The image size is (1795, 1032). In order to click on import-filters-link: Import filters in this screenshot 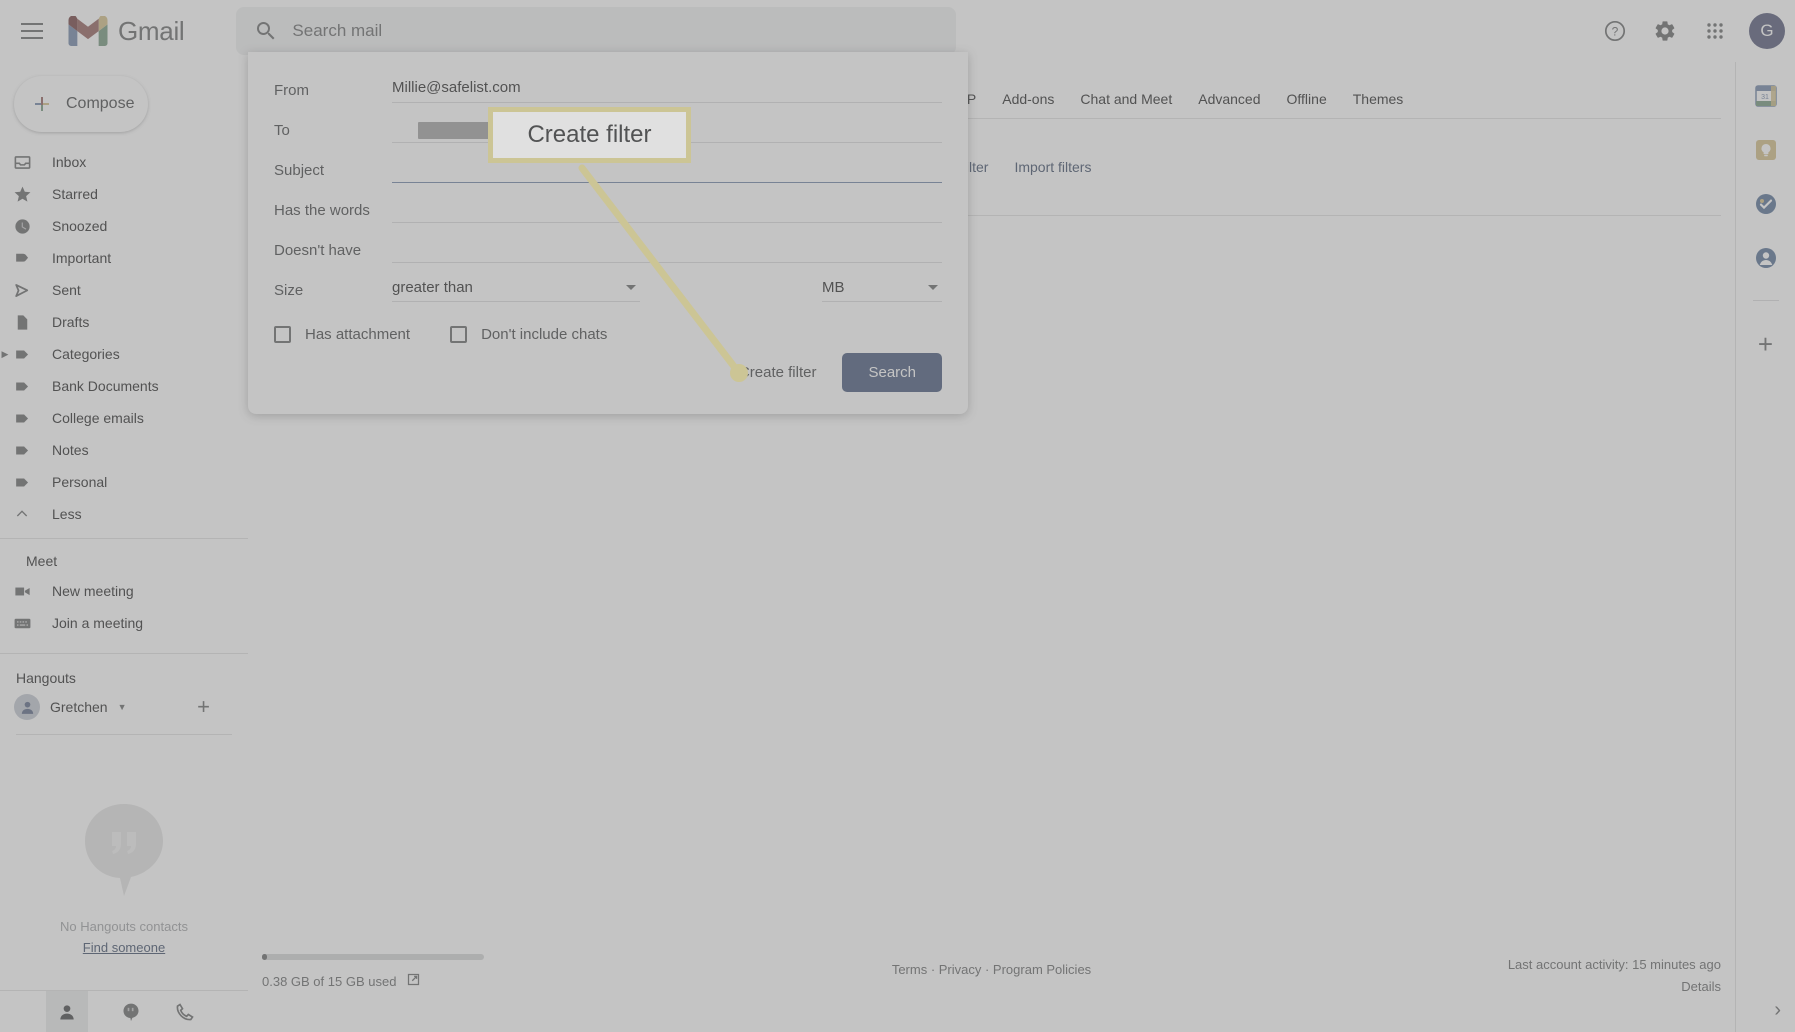, I will do `click(1052, 167)`.